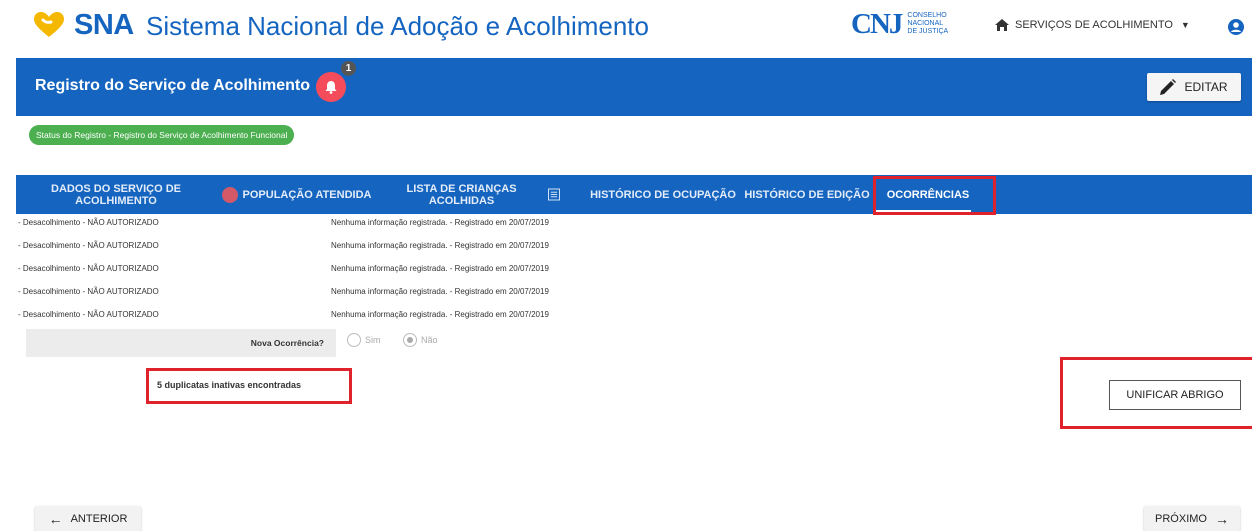 This screenshot has height=531, width=1252. What do you see at coordinates (934, 195) in the screenshot?
I see `highlight-box-ocorrencias` at bounding box center [934, 195].